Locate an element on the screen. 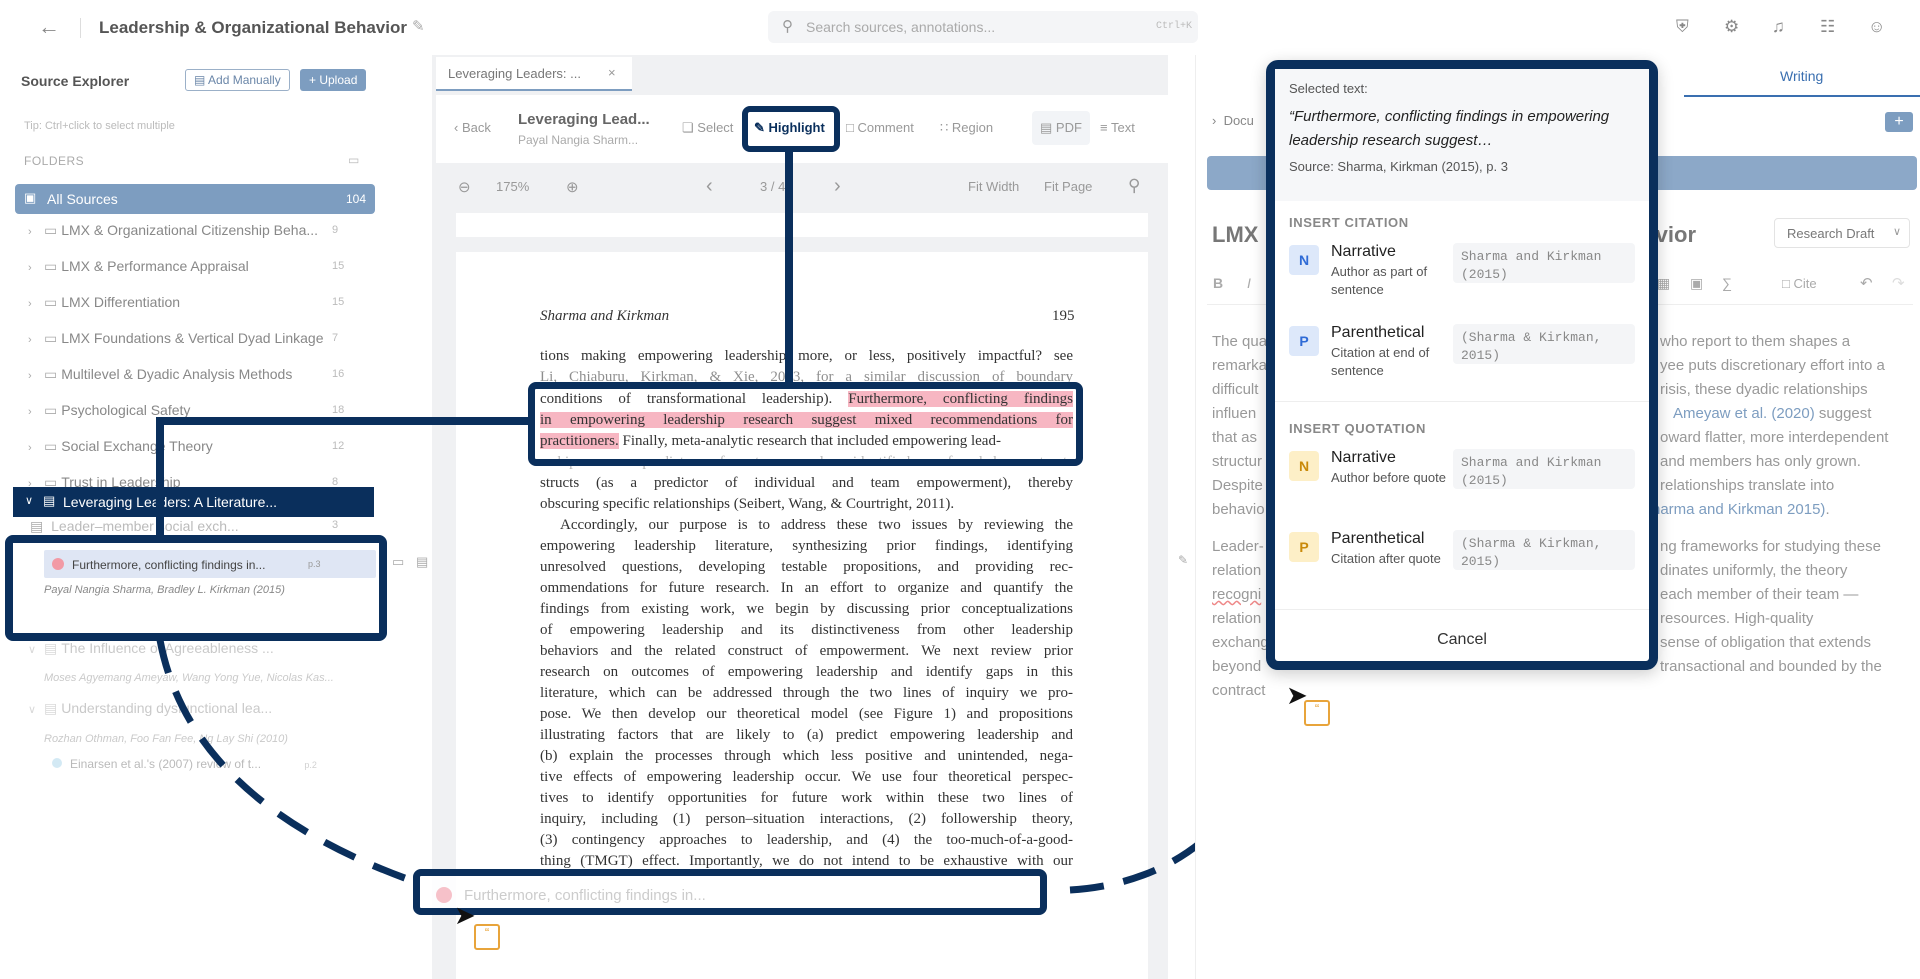 This screenshot has width=1920, height=979. editor-text-start: difficult is located at coordinates (1235, 390).